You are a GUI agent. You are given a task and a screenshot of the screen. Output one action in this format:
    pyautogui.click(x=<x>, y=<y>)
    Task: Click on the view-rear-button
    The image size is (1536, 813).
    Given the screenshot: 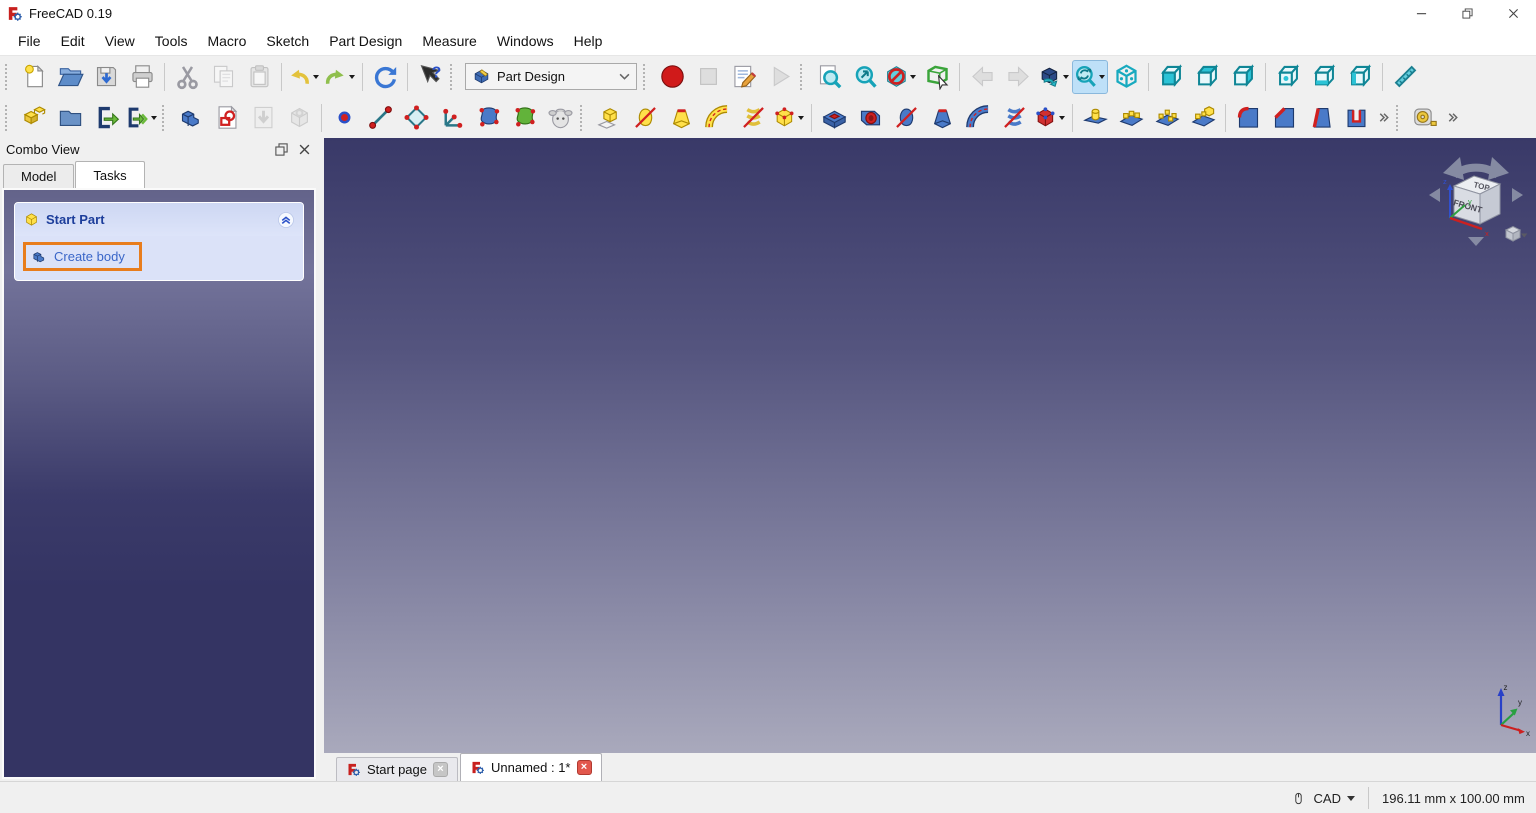 What is the action you would take?
    pyautogui.click(x=1288, y=77)
    